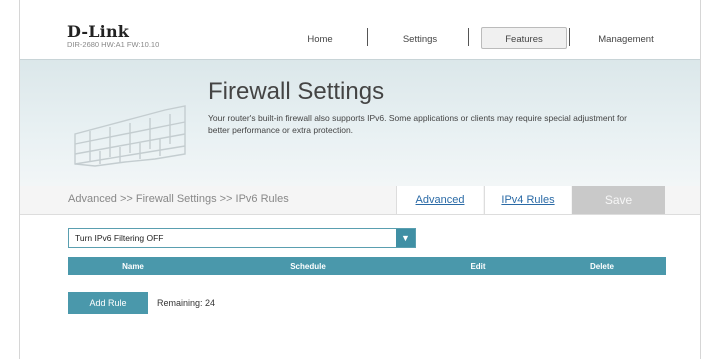 This screenshot has height=359, width=717. I want to click on nav-features: Features, so click(524, 39).